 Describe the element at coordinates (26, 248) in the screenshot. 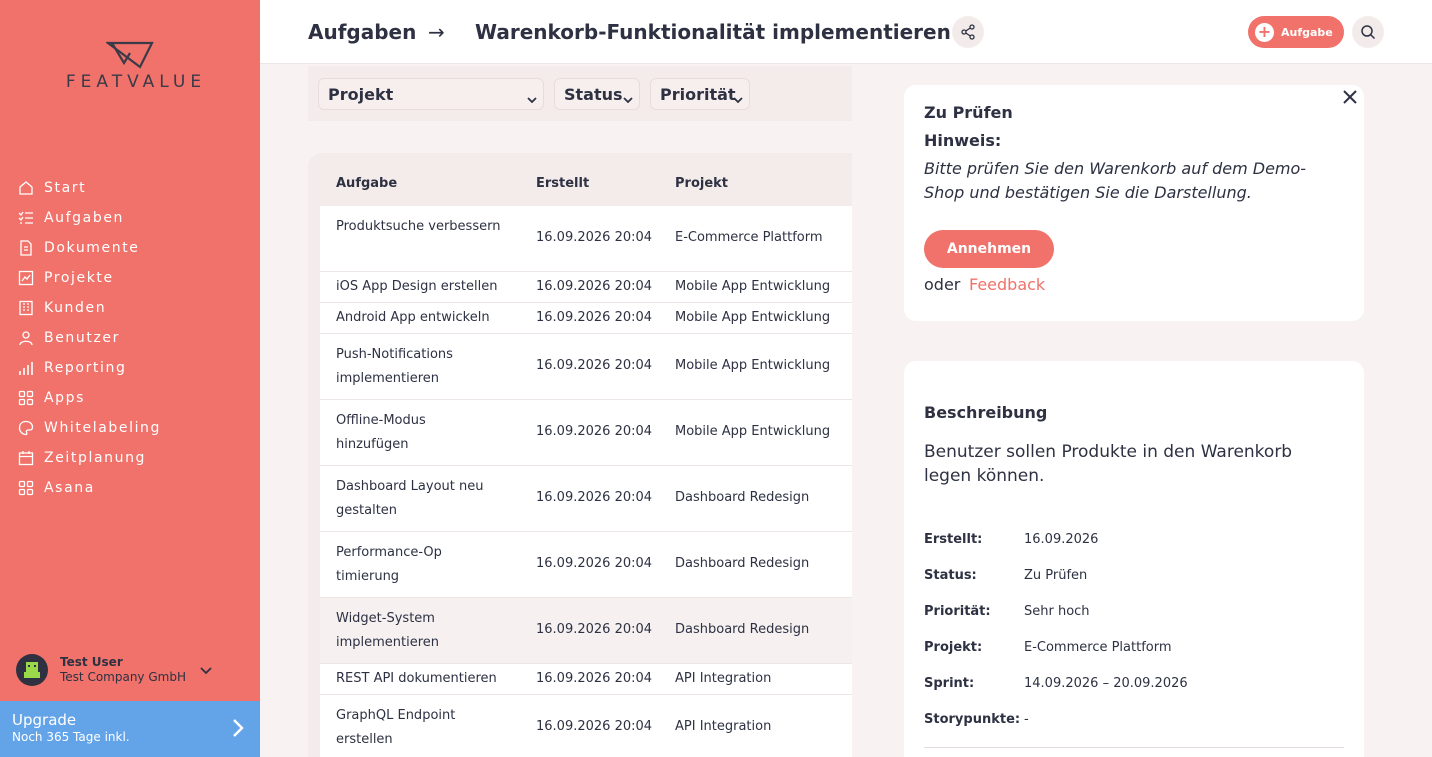

I see `documents-icon` at that location.